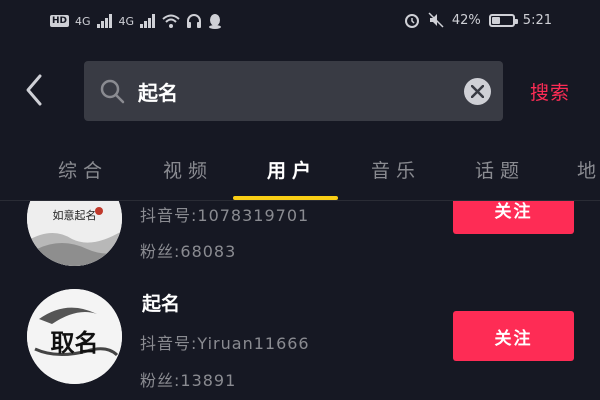 The image size is (600, 400). Describe the element at coordinates (74, 215) in the screenshot. I see `avatar-text: 如意起名` at that location.